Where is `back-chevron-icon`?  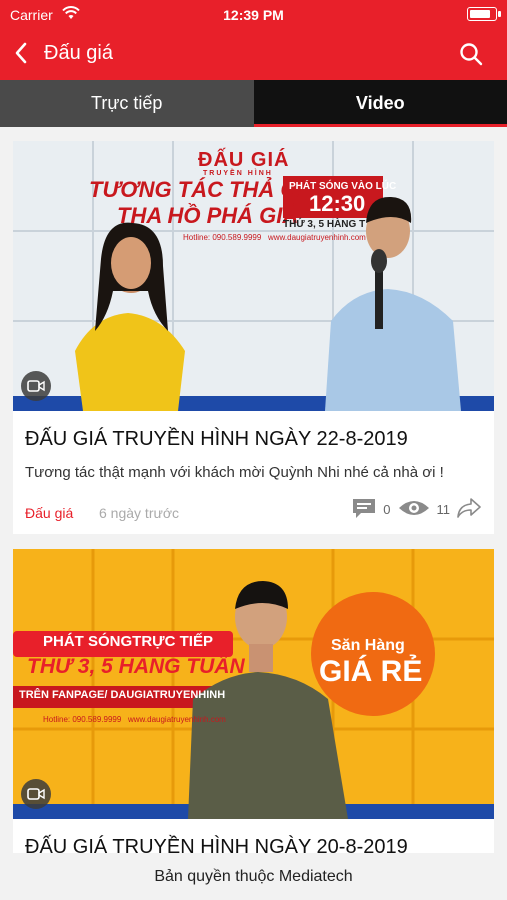 back-chevron-icon is located at coordinates (24, 54).